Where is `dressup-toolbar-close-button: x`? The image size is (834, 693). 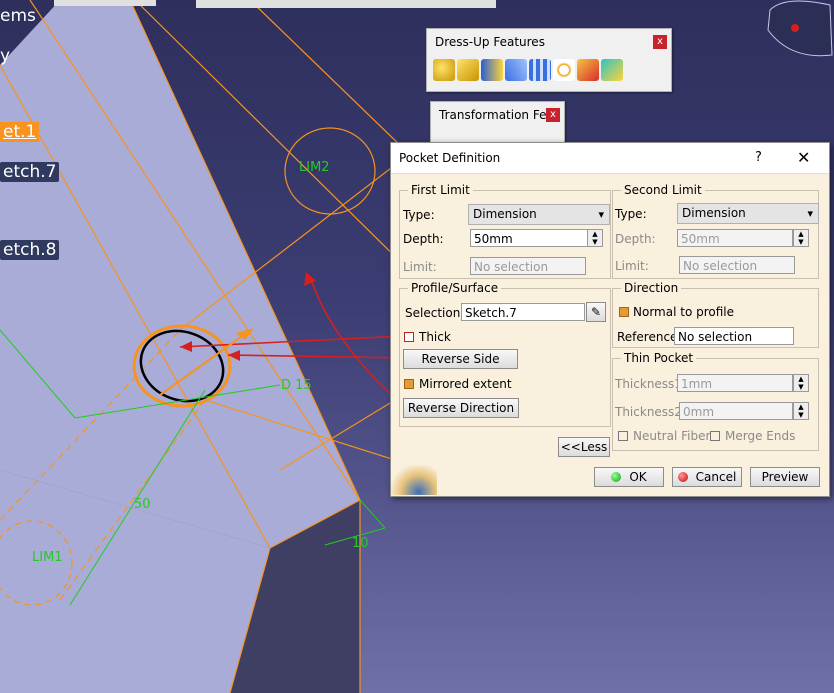 dressup-toolbar-close-button: x is located at coordinates (660, 42).